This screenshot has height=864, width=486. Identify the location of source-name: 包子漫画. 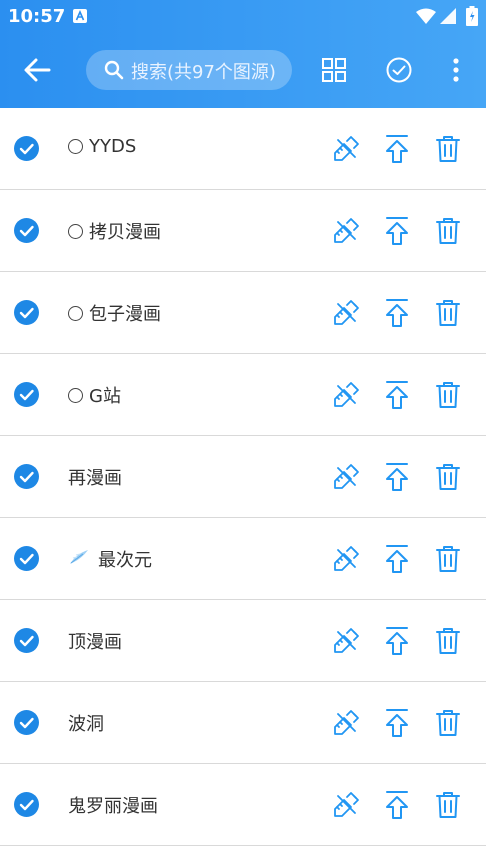
(125, 314).